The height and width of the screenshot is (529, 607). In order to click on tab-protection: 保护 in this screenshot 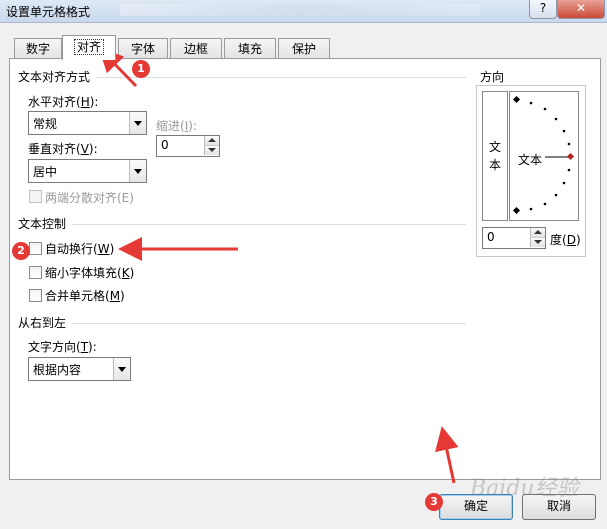, I will do `click(304, 48)`.